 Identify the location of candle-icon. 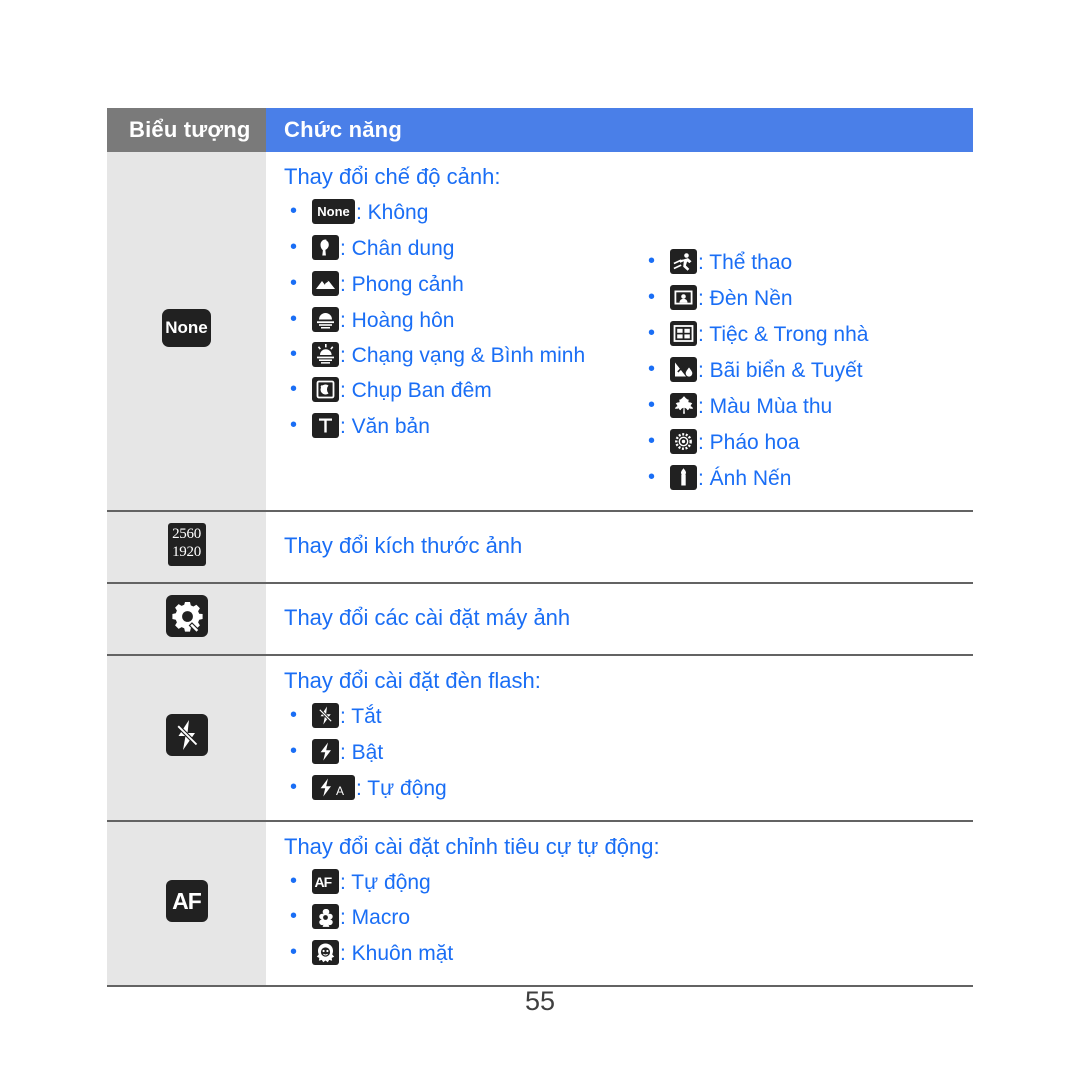
(683, 477).